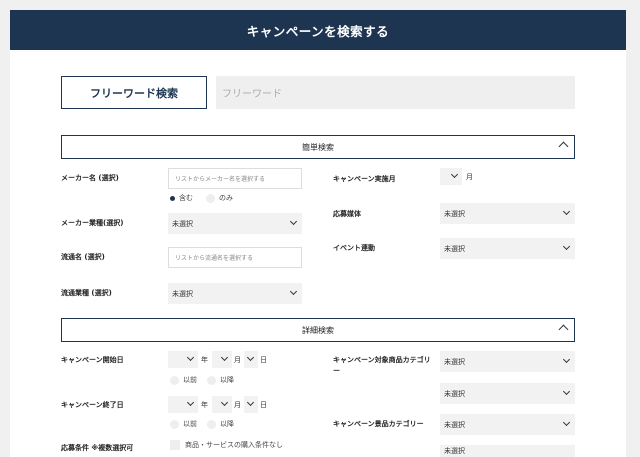 This screenshot has width=640, height=457. Describe the element at coordinates (182, 293) in the screenshot. I see `distributor-industry-value: 未選択` at that location.